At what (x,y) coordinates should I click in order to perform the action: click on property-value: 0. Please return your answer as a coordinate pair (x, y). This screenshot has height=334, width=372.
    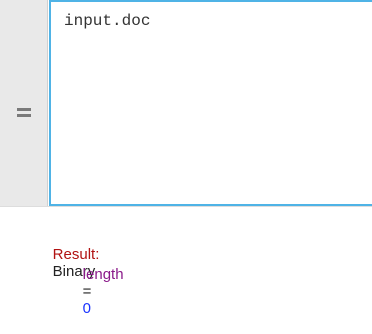
    Looking at the image, I should click on (87, 308).